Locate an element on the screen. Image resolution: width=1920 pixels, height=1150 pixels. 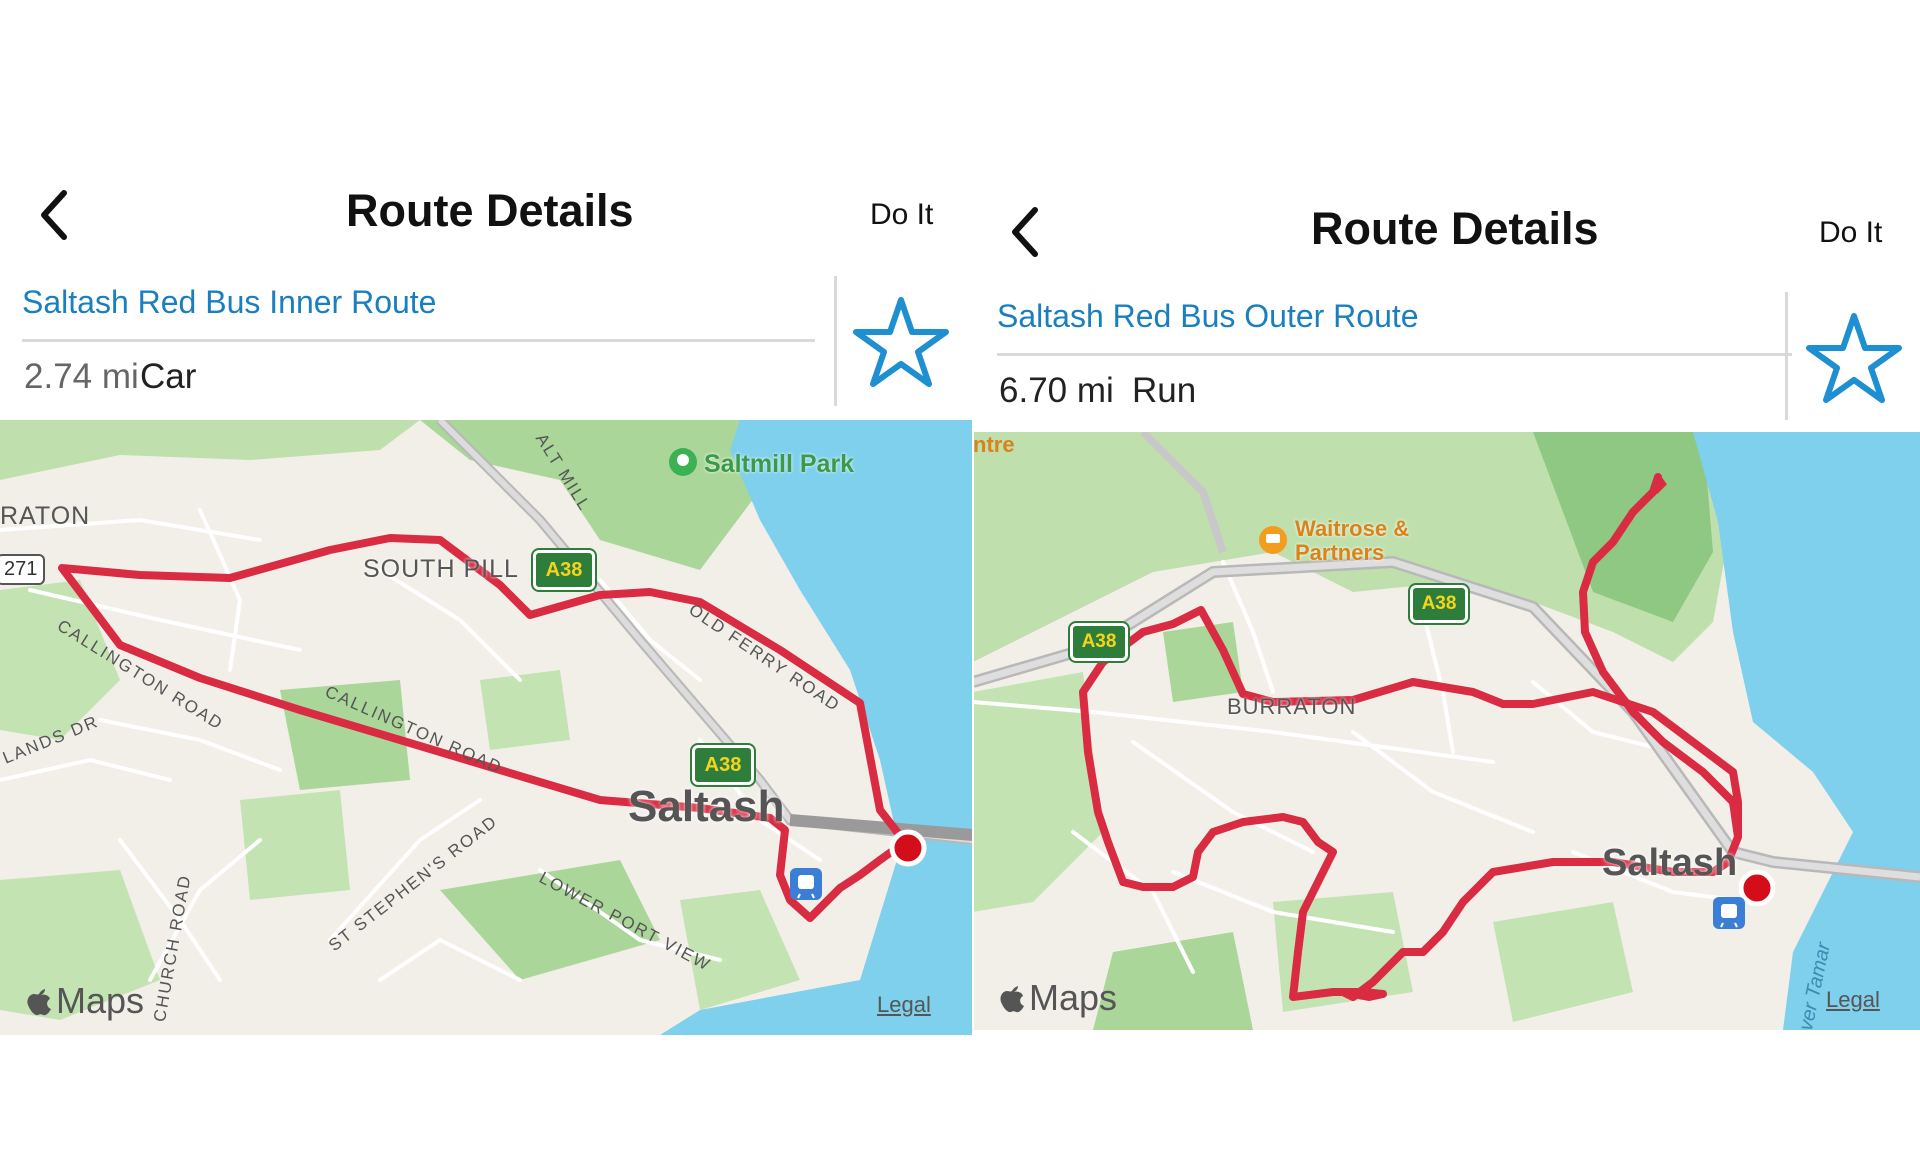
area-label: RATON is located at coordinates (45, 516).